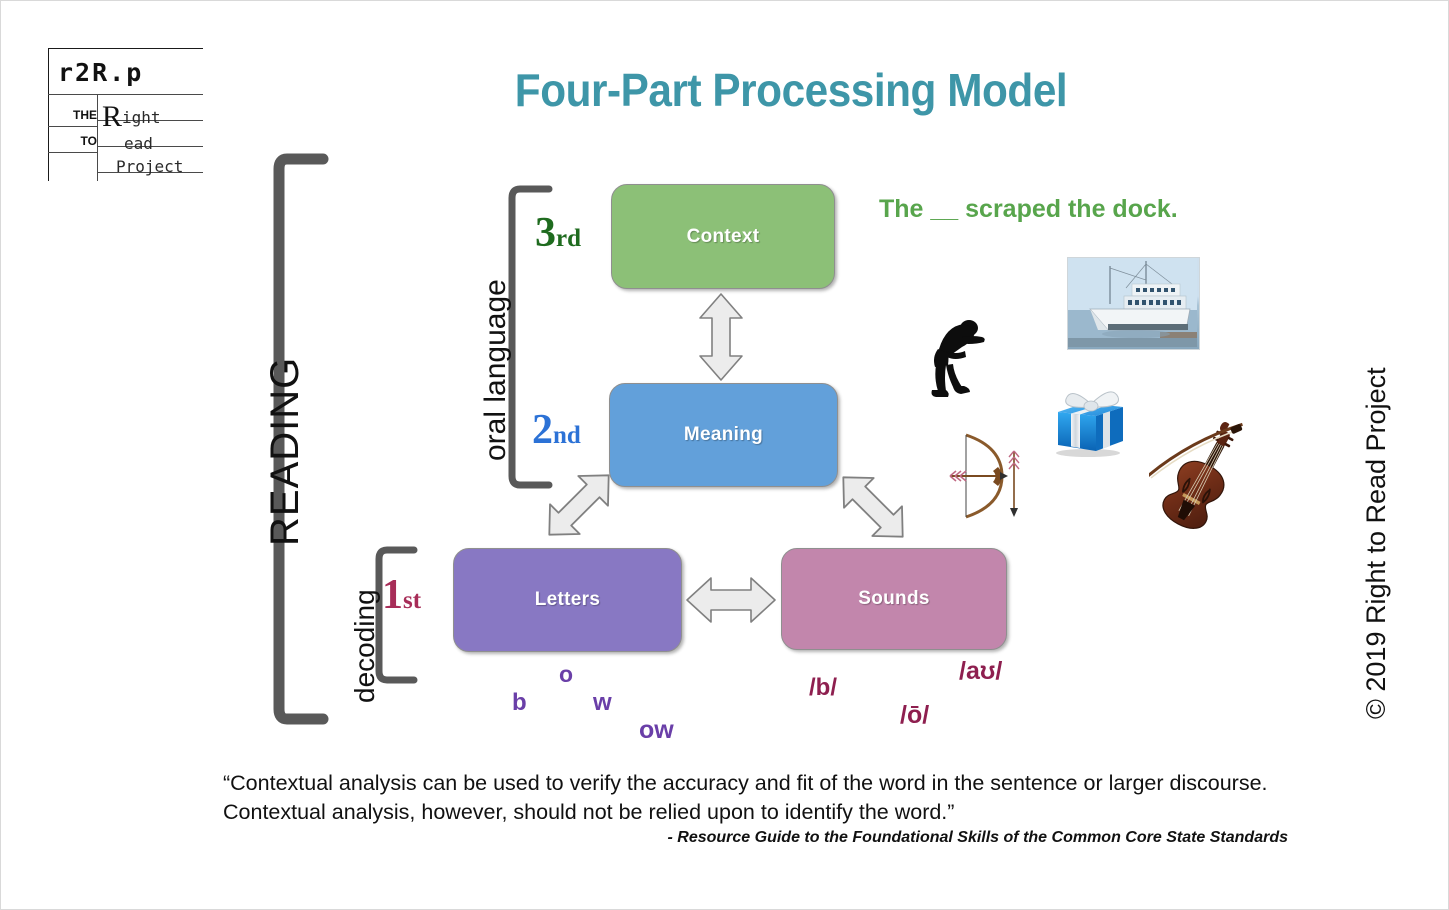  What do you see at coordinates (568, 238) in the screenshot?
I see `ordinal-third-suffix: rd` at bounding box center [568, 238].